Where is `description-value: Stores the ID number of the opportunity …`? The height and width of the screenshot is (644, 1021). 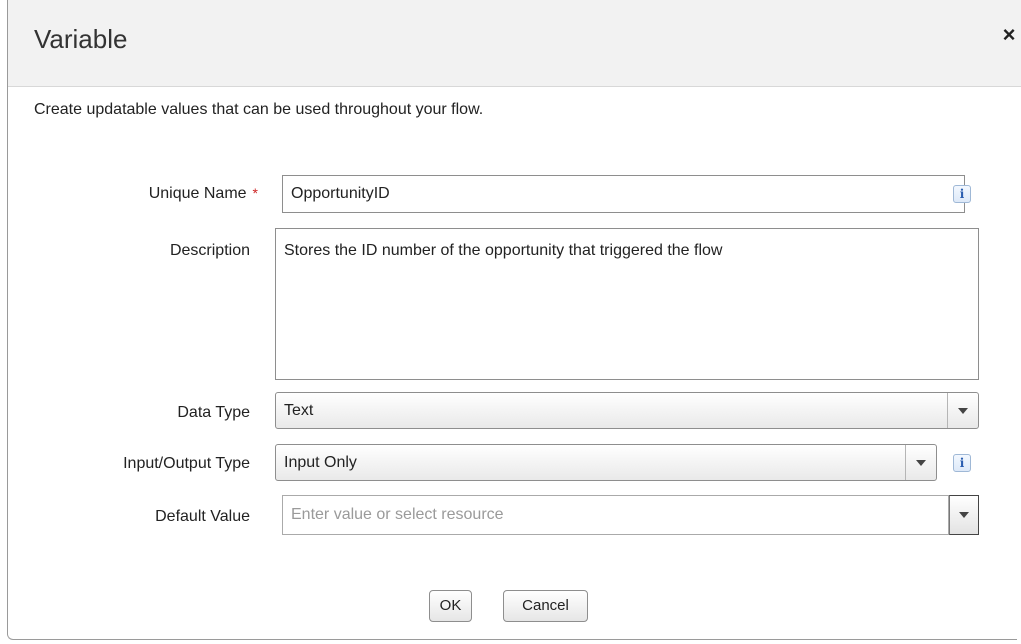
description-value: Stores the ID number of the opportunity … is located at coordinates (503, 250).